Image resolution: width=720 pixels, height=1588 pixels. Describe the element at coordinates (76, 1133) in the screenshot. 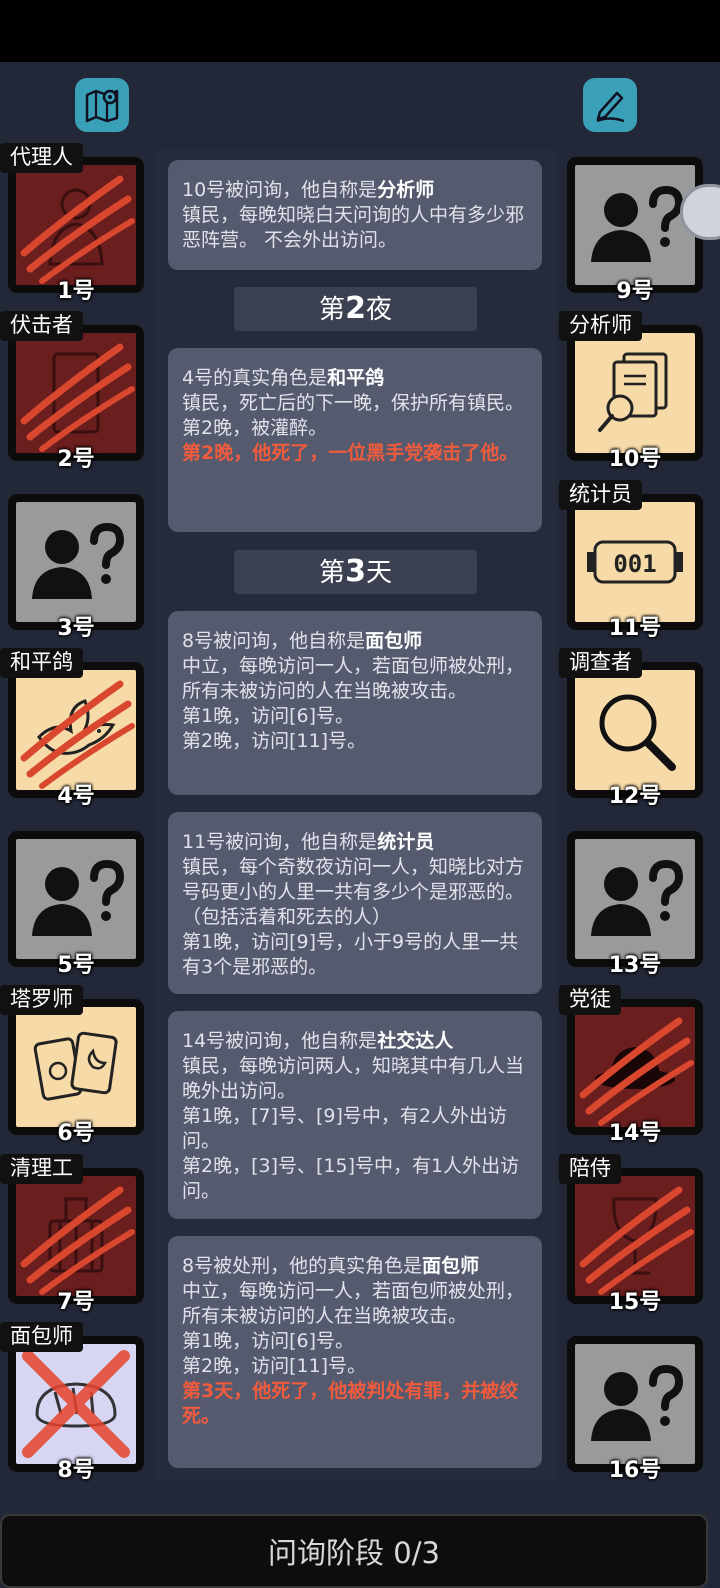

I see `player-number: 6号` at that location.